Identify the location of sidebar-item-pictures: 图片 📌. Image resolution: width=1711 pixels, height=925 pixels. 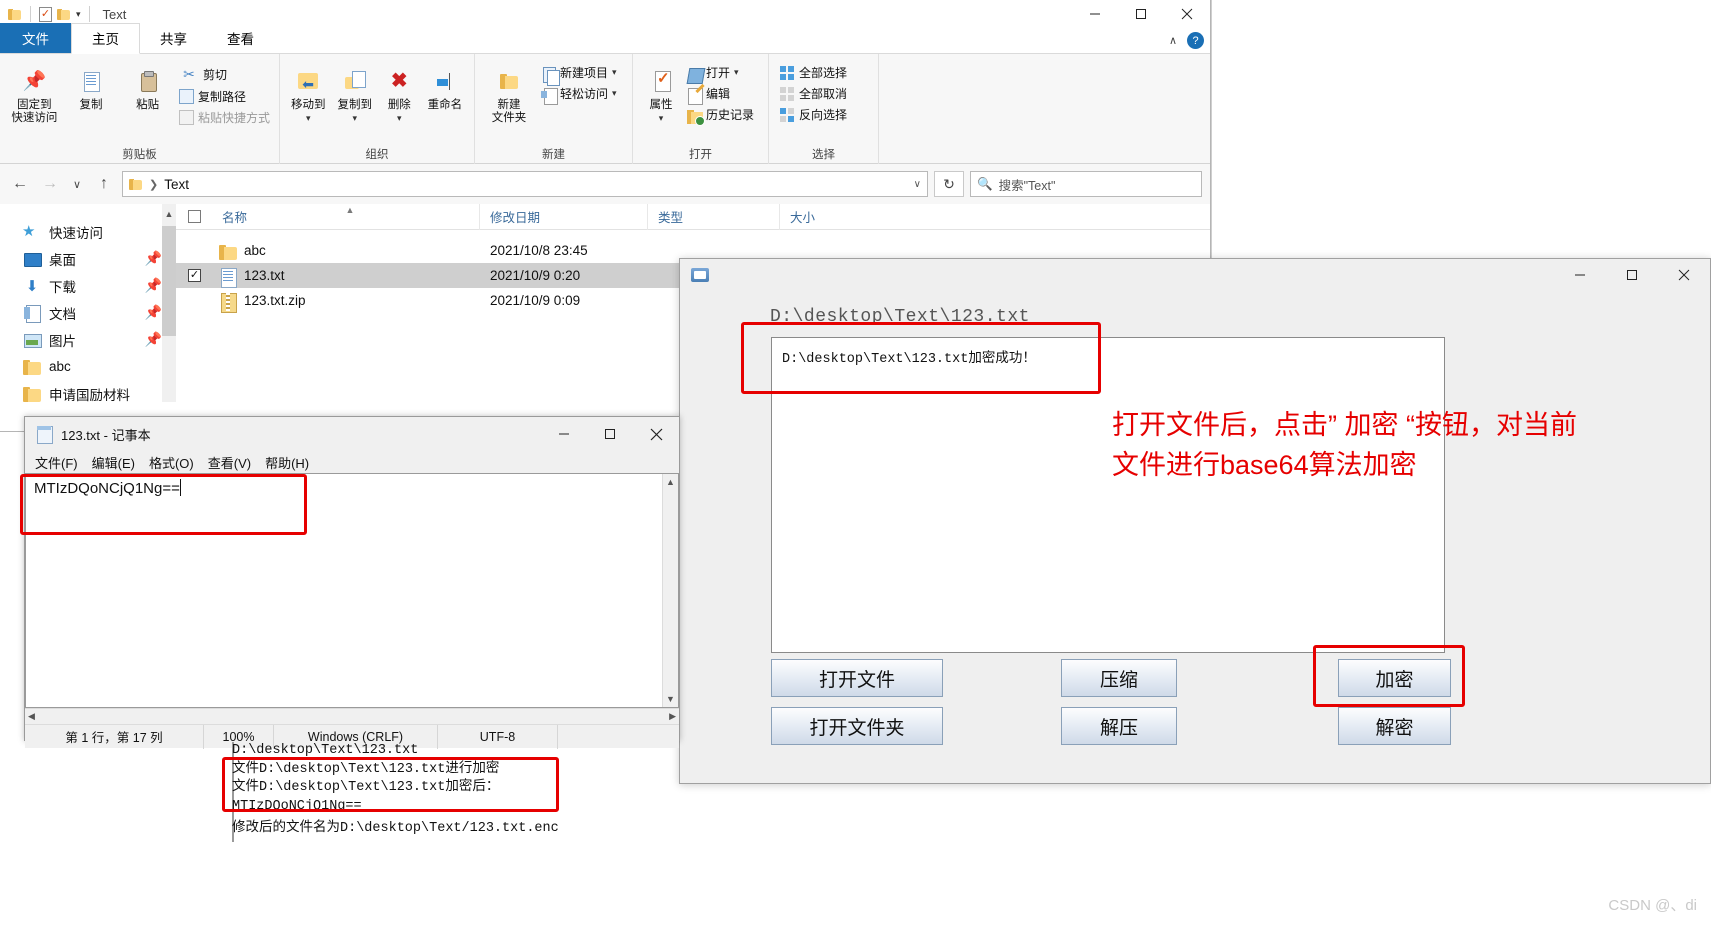
(88, 339).